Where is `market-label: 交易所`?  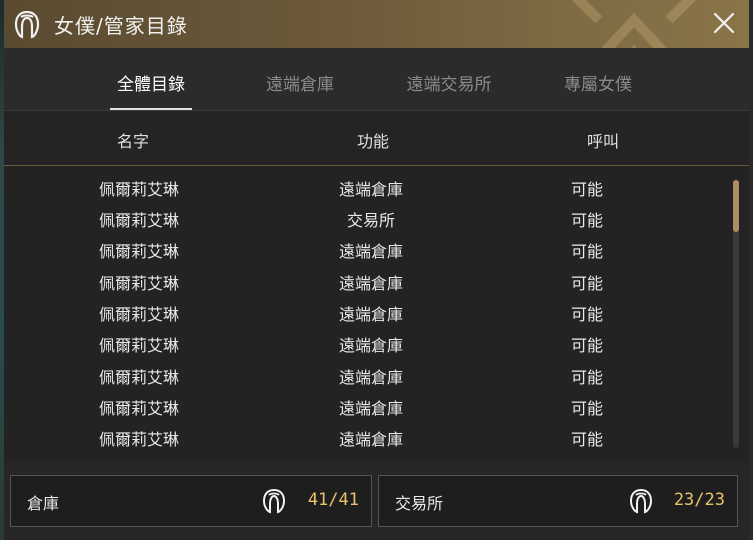 market-label: 交易所 is located at coordinates (419, 503).